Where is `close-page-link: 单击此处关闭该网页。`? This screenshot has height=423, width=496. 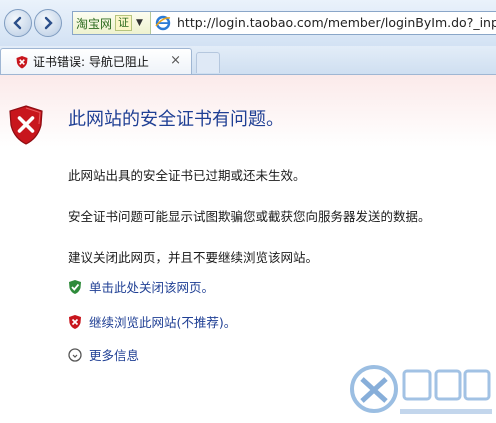 close-page-link: 单击此处关闭该网页。 is located at coordinates (141, 286).